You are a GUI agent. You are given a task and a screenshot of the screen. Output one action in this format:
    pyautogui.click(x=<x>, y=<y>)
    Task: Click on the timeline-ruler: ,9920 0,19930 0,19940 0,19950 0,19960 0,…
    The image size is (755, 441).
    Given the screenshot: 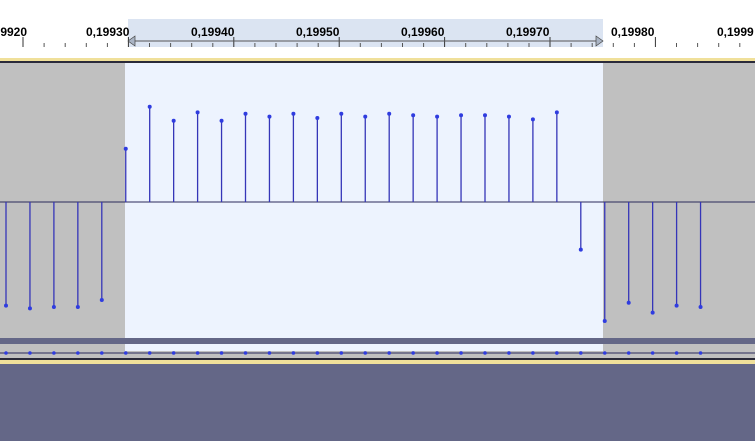 What is the action you would take?
    pyautogui.click(x=377, y=23)
    